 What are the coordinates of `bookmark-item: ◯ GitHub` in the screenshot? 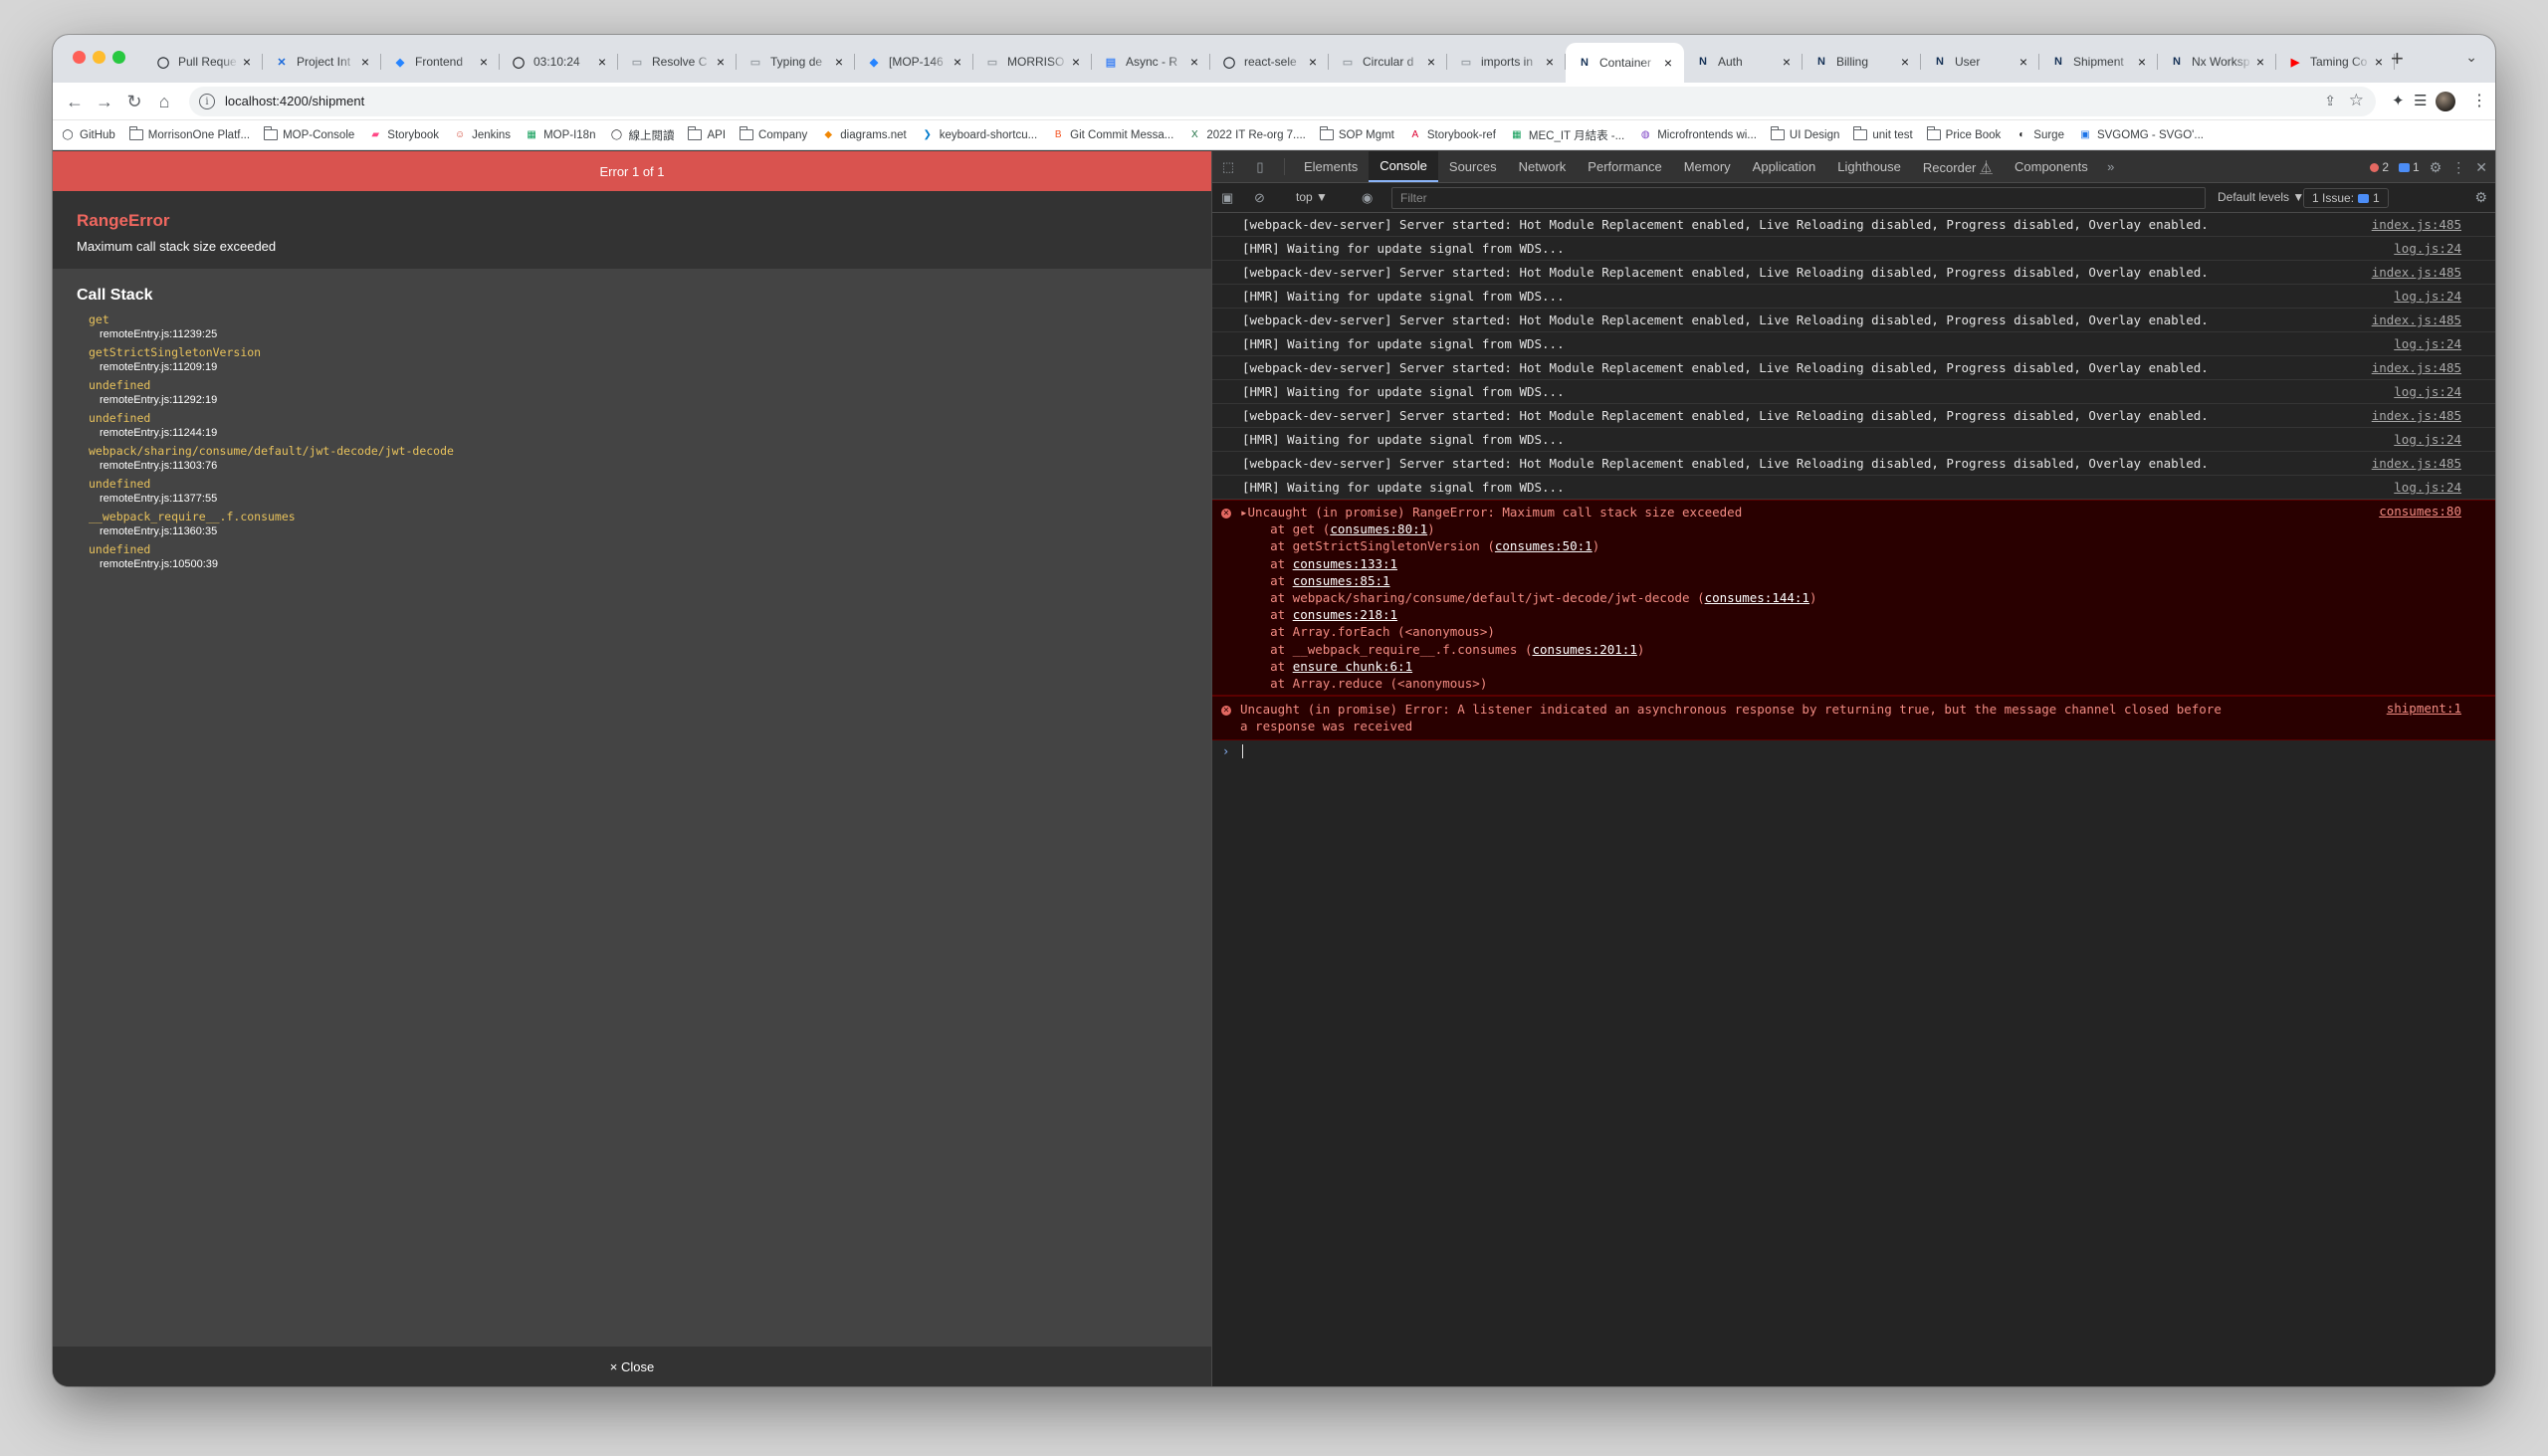 It's located at (87, 135).